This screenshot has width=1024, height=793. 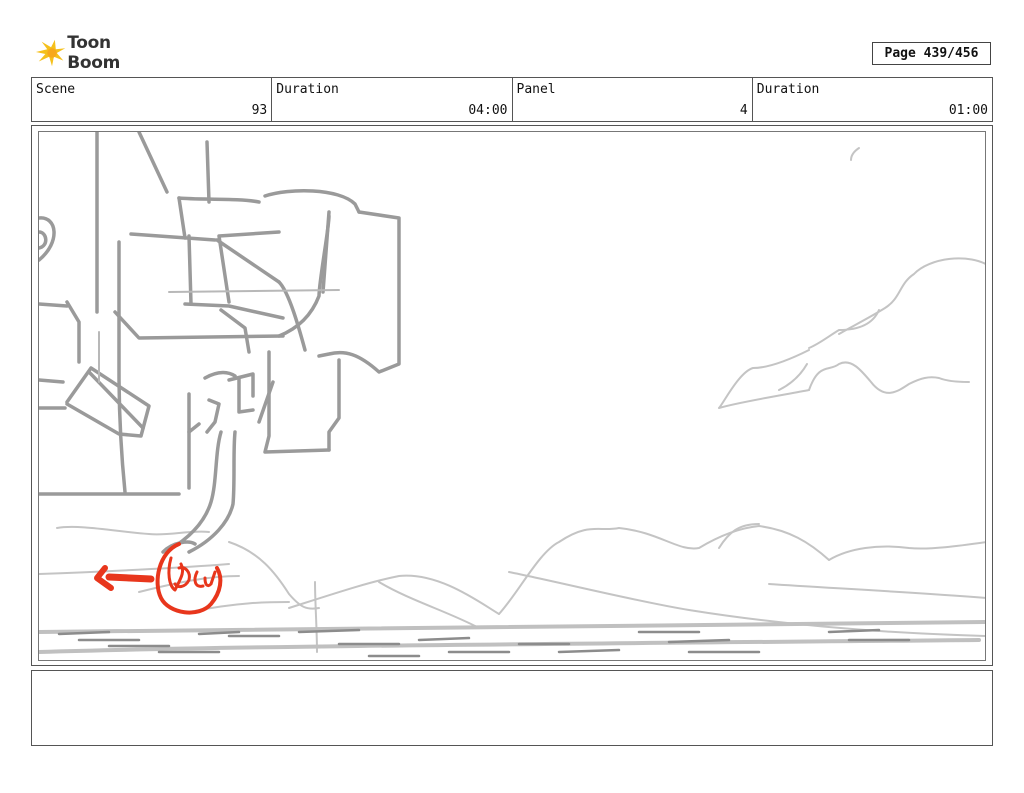 What do you see at coordinates (788, 89) in the screenshot?
I see `panel-duration-label: Duration` at bounding box center [788, 89].